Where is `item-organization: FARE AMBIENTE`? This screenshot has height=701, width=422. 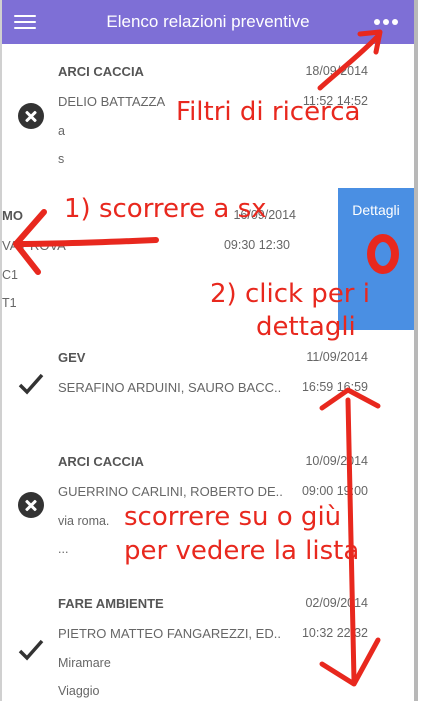 item-organization: FARE AMBIENTE is located at coordinates (111, 603).